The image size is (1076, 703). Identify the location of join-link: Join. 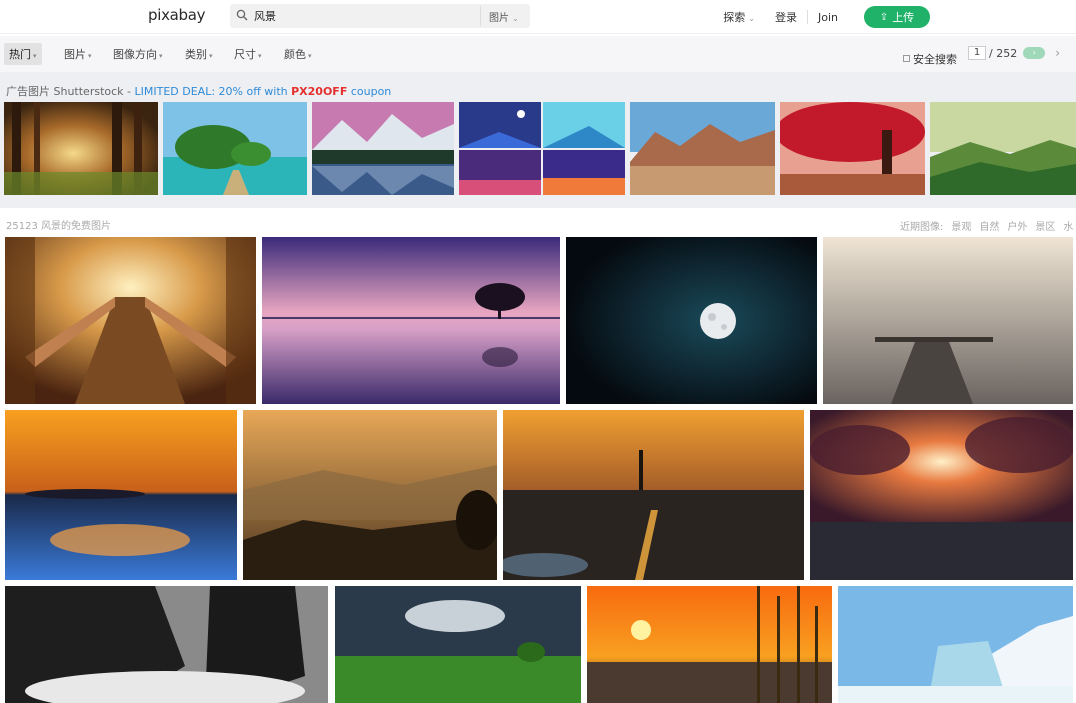
(828, 17).